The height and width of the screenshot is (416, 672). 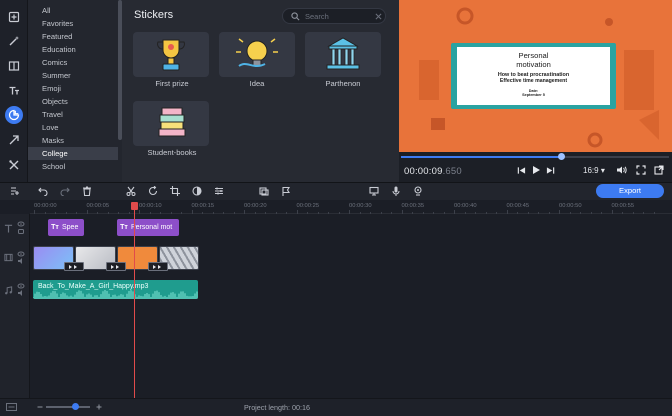 I want to click on category-item: School, so click(x=75, y=166).